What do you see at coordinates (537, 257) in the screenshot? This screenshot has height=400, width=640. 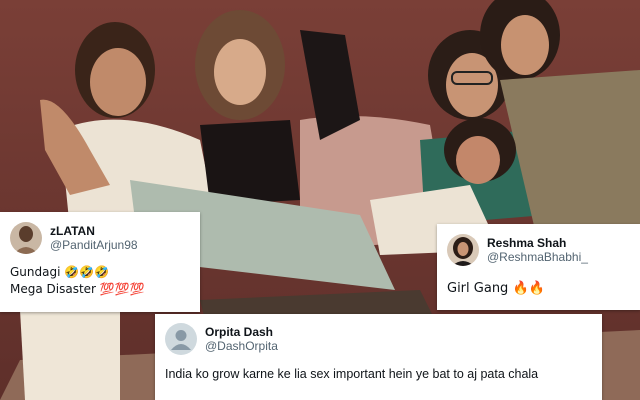 I see `user-handle: @ReshmaBhabhi_` at bounding box center [537, 257].